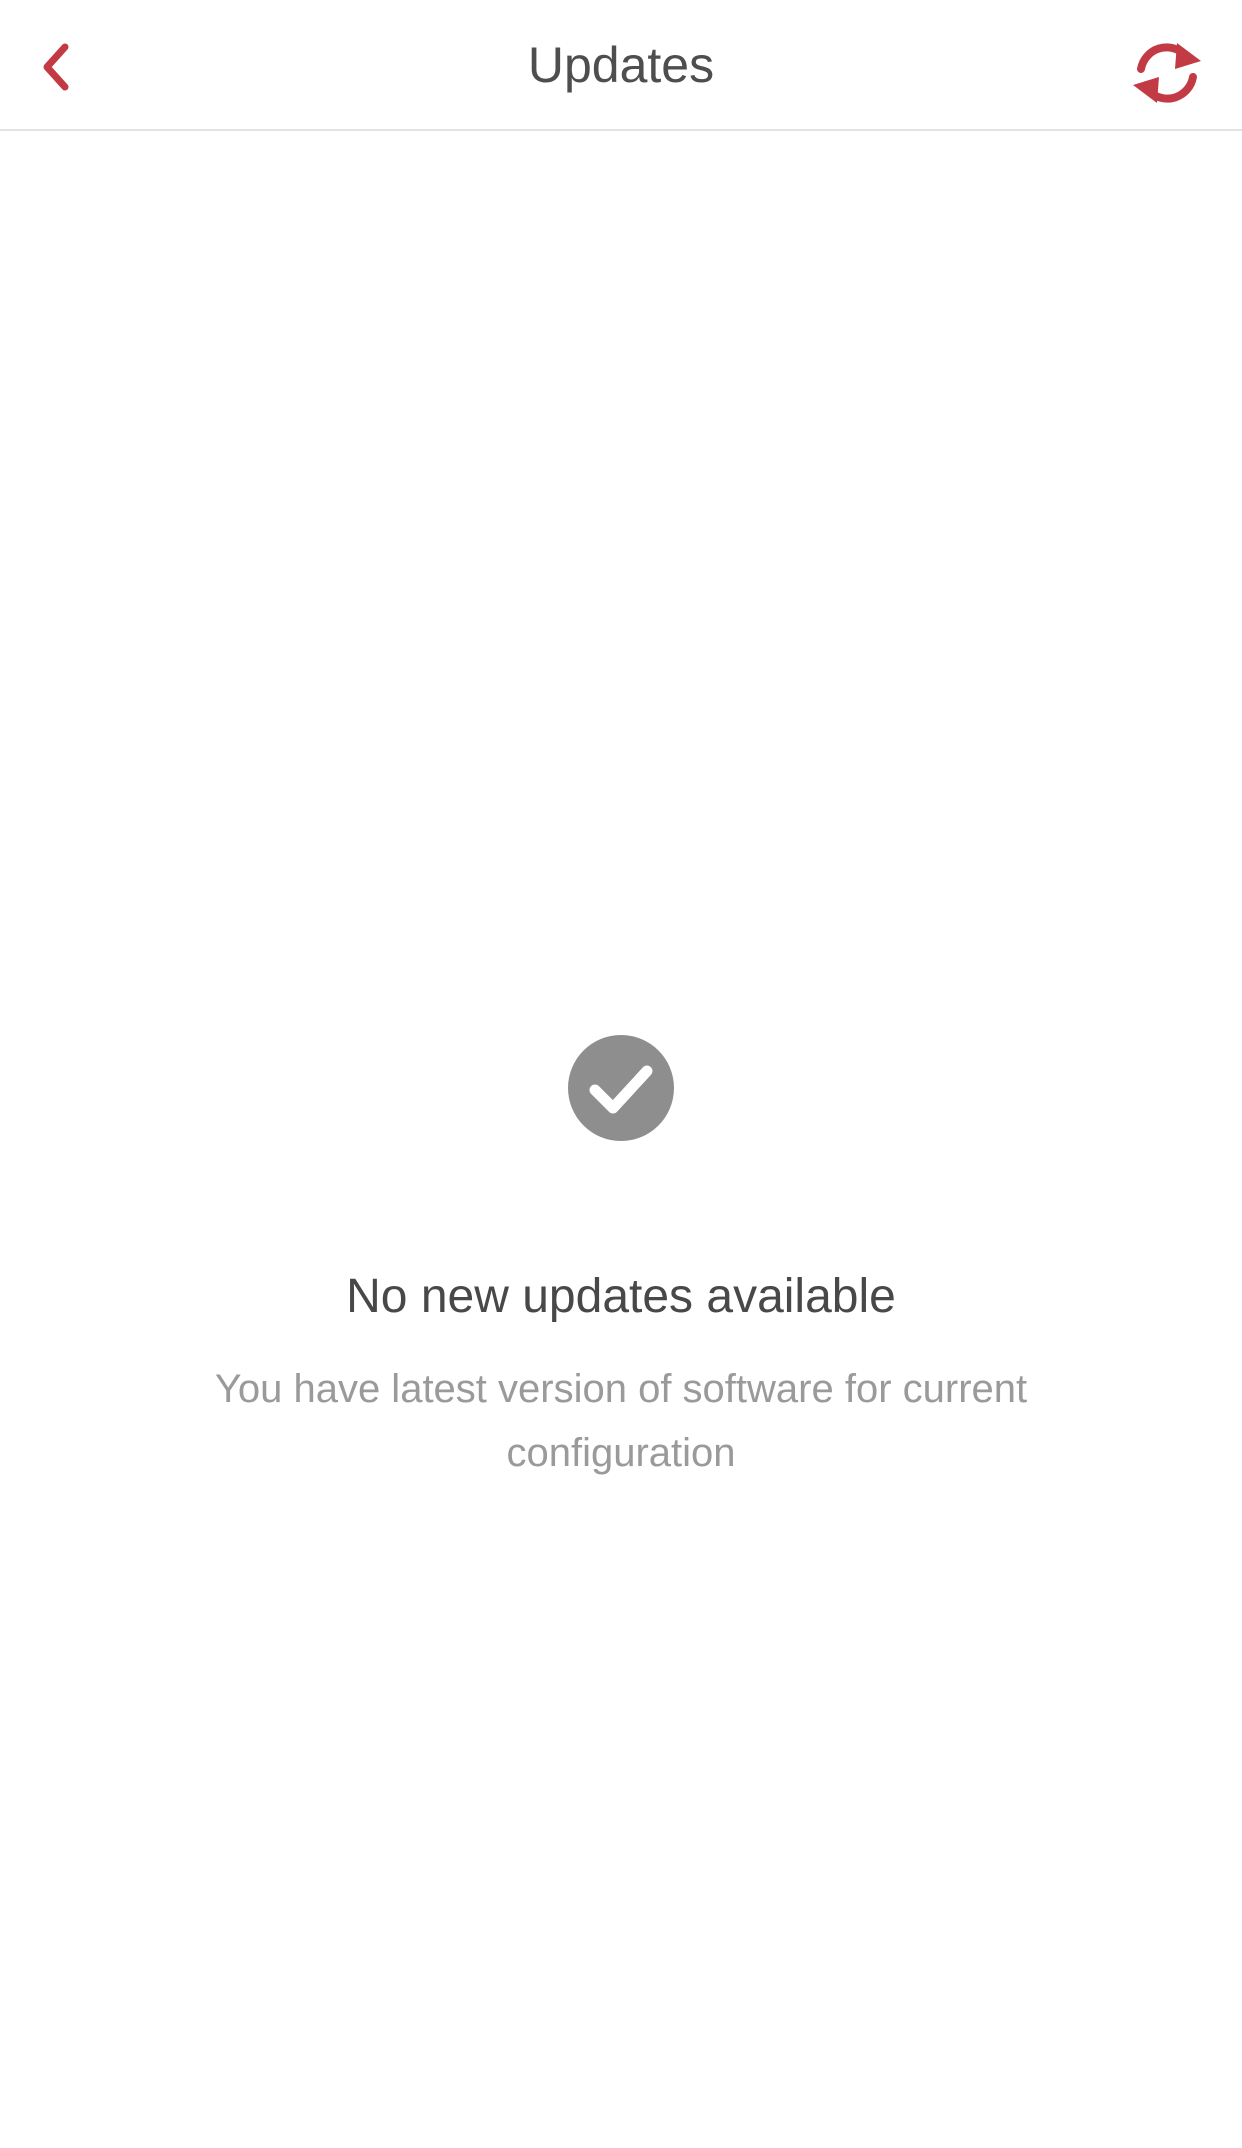  What do you see at coordinates (621, 1088) in the screenshot?
I see `check-circle-icon` at bounding box center [621, 1088].